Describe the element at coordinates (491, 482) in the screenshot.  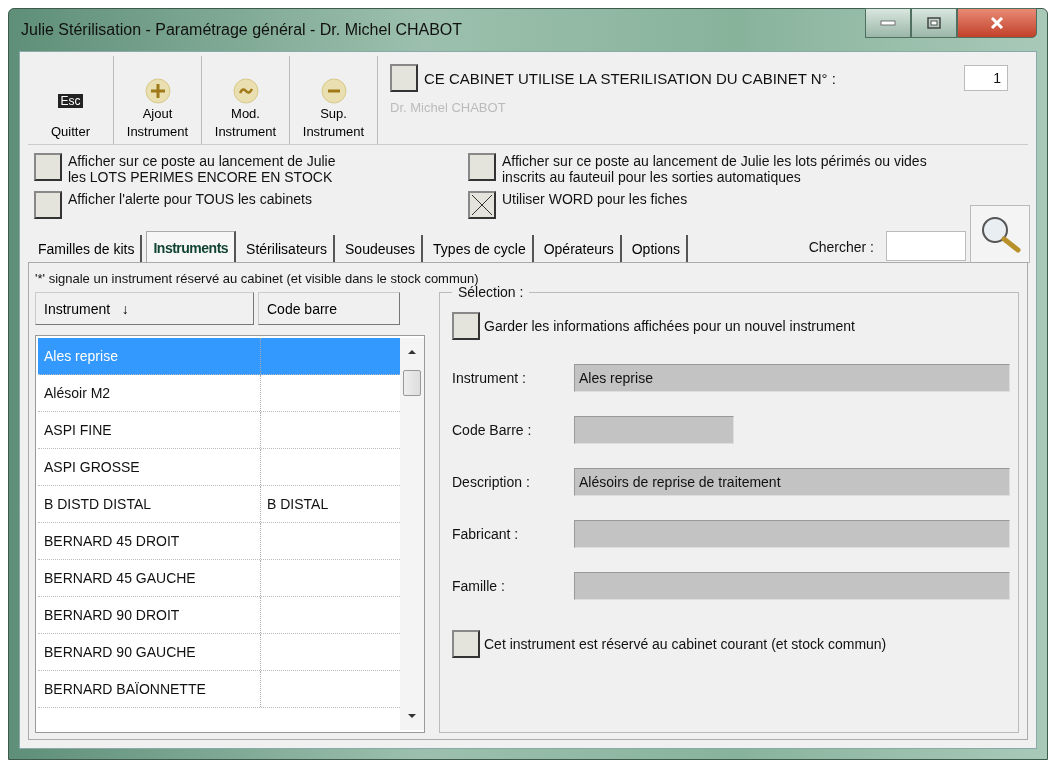
I see `field-label: Description :` at that location.